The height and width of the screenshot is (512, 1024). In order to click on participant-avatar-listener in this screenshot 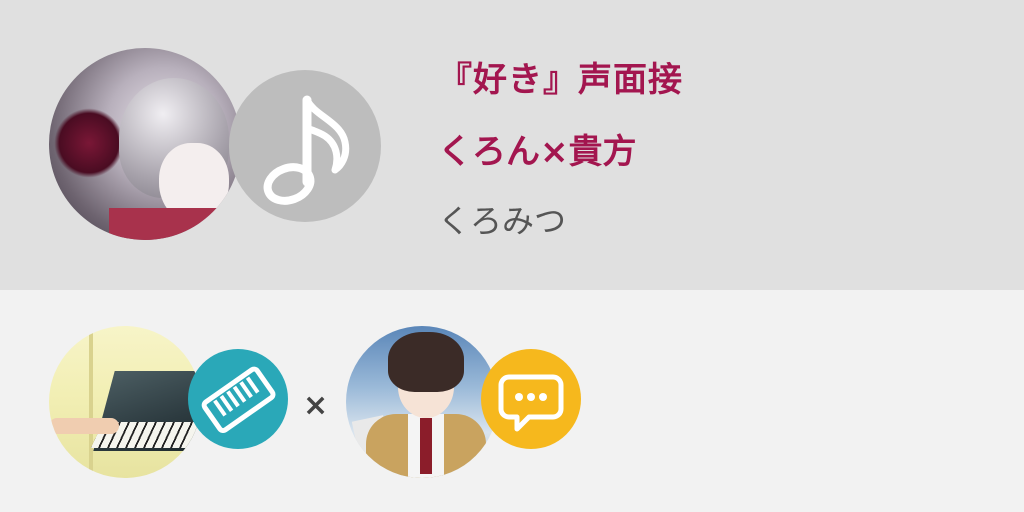, I will do `click(422, 402)`.